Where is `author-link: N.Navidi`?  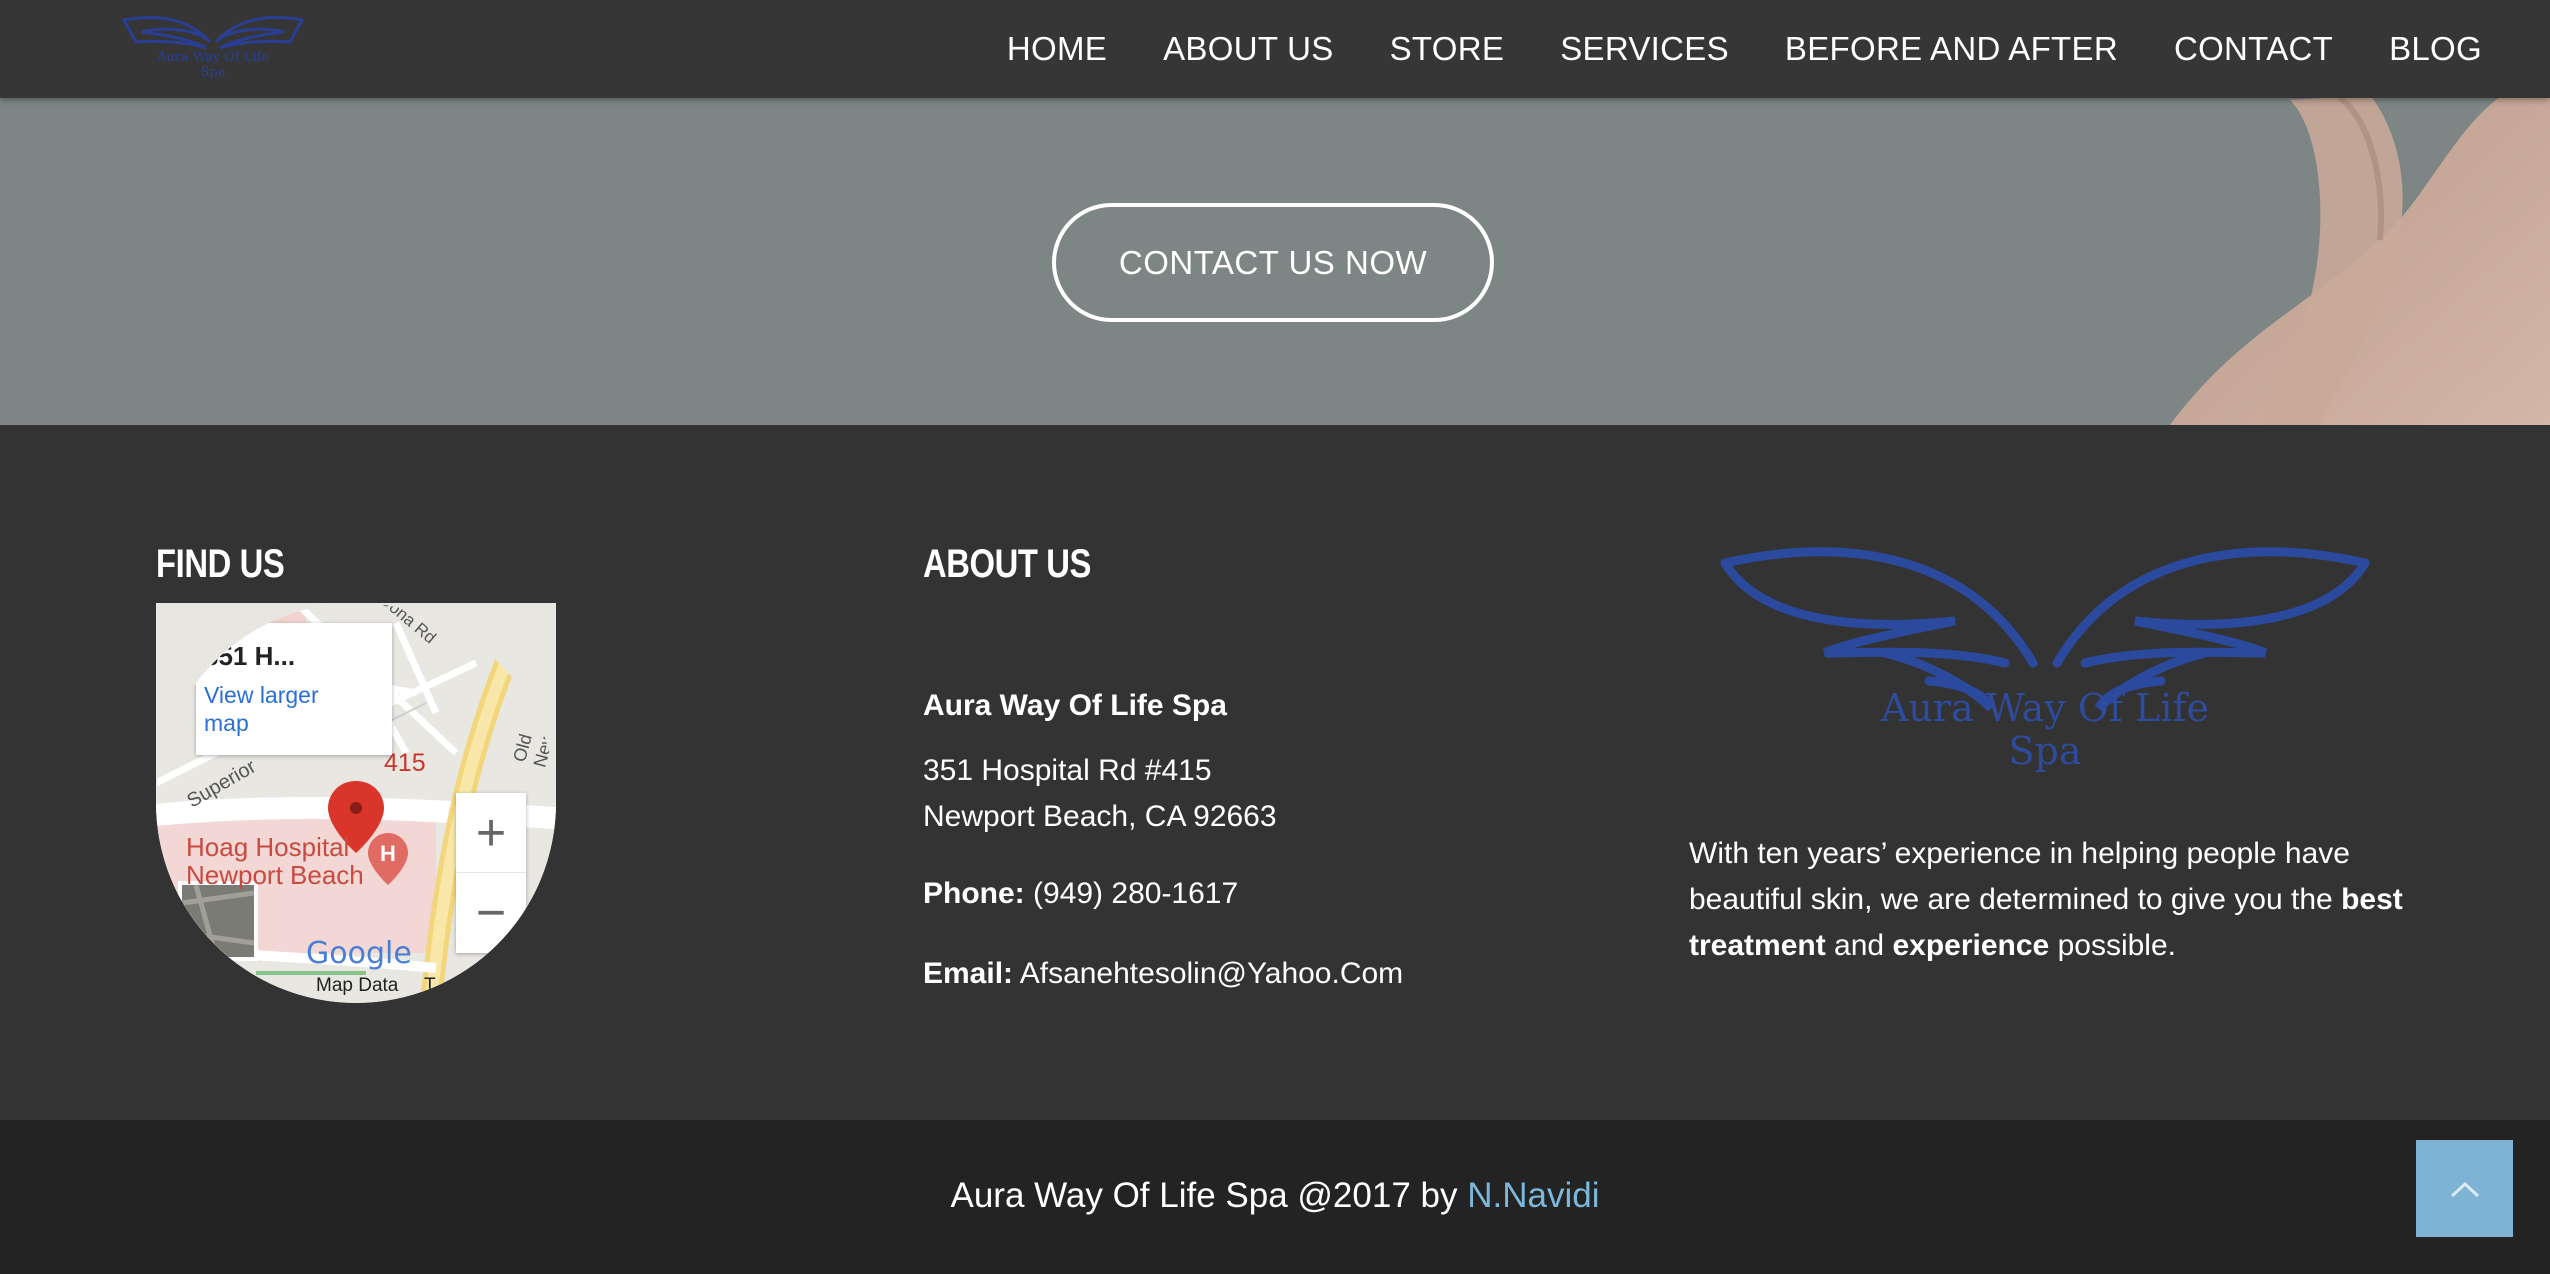 author-link: N.Navidi is located at coordinates (1533, 1195).